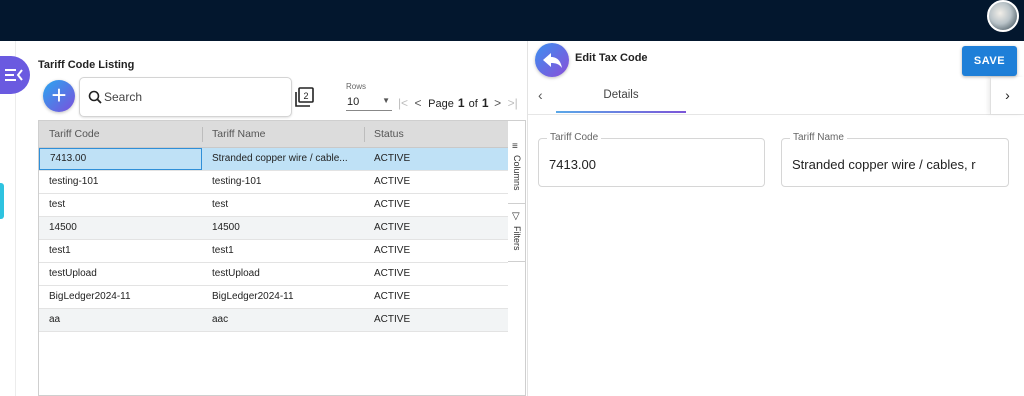 The width and height of the screenshot is (1024, 396). I want to click on side-indicator, so click(2, 201).